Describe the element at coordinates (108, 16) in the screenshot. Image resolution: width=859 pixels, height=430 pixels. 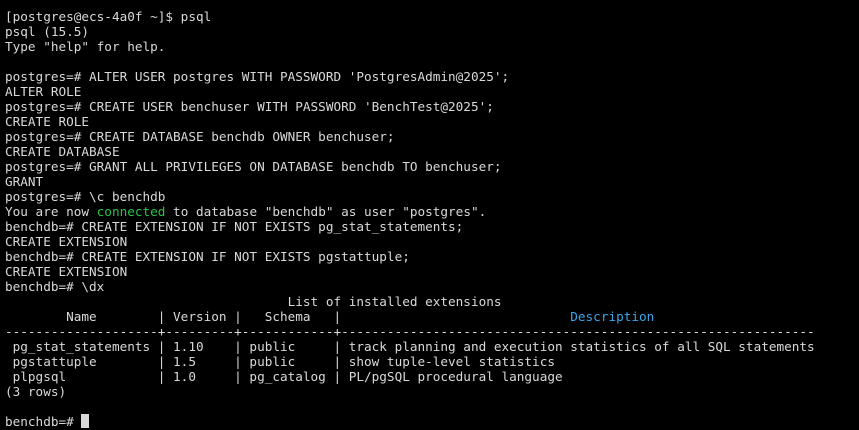
I see `shell-prompt-line: [postgres@ecs-4a0f ~]$ psql` at that location.